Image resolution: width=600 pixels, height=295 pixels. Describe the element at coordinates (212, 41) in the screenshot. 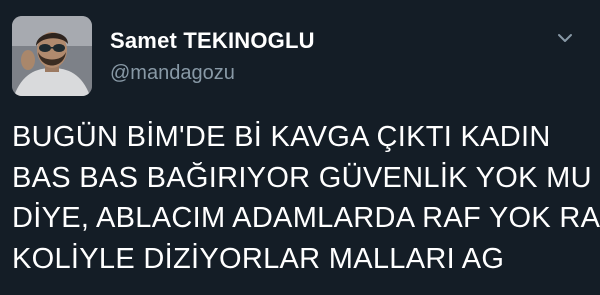

I see `author-name: Samet TEKINOGLU` at that location.